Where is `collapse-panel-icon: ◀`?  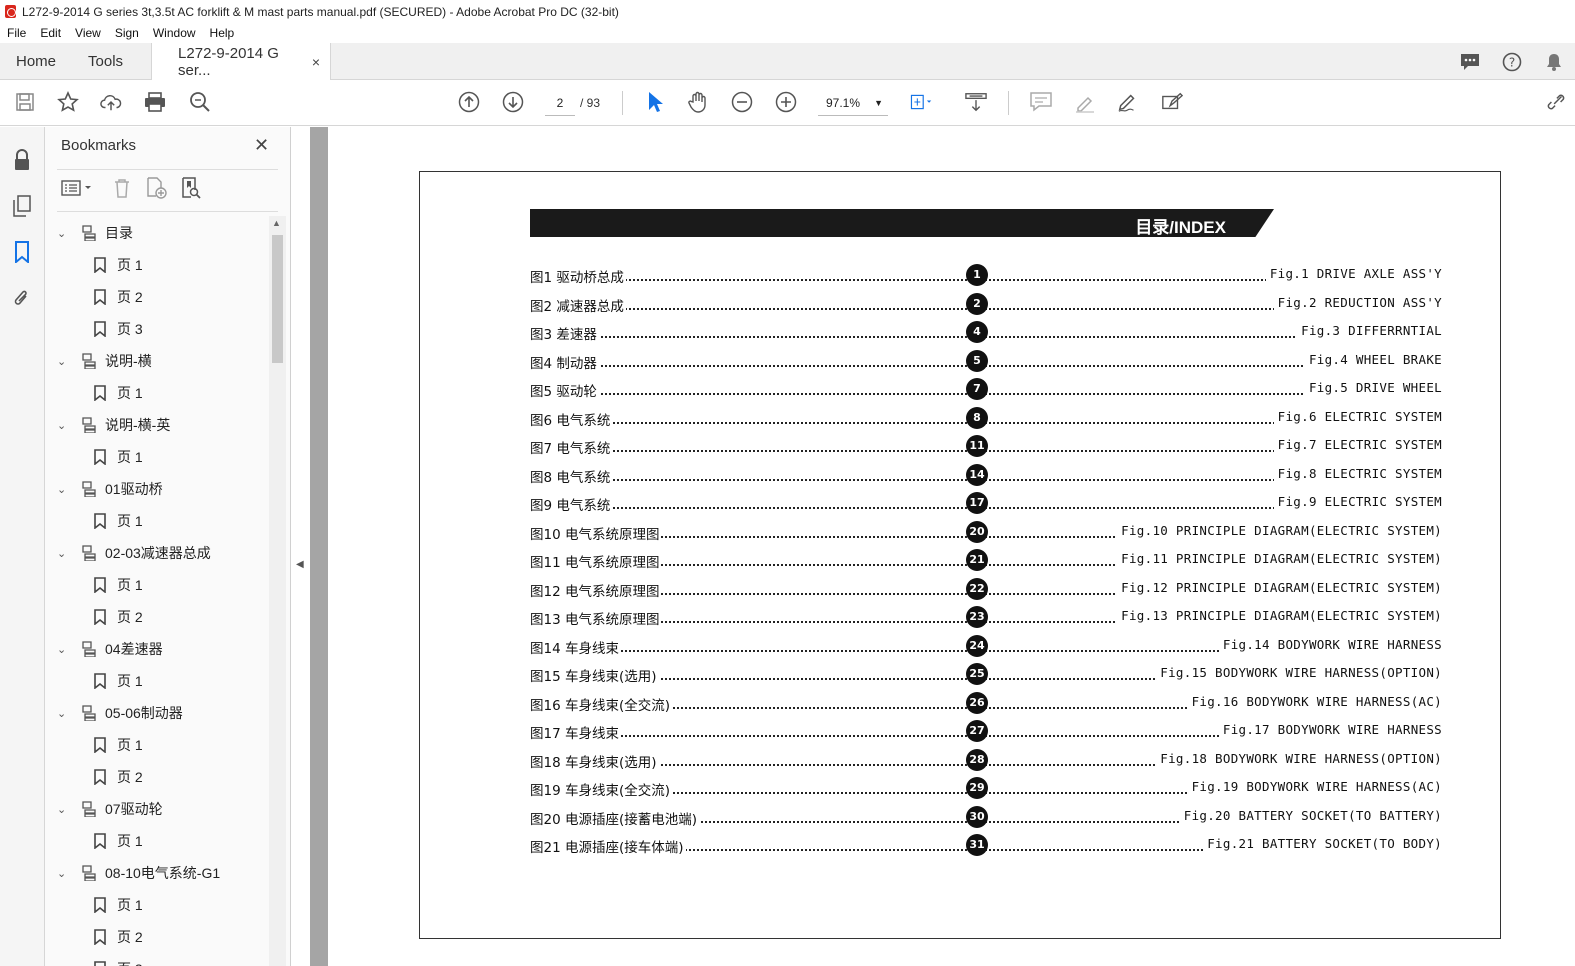 collapse-panel-icon: ◀ is located at coordinates (300, 564).